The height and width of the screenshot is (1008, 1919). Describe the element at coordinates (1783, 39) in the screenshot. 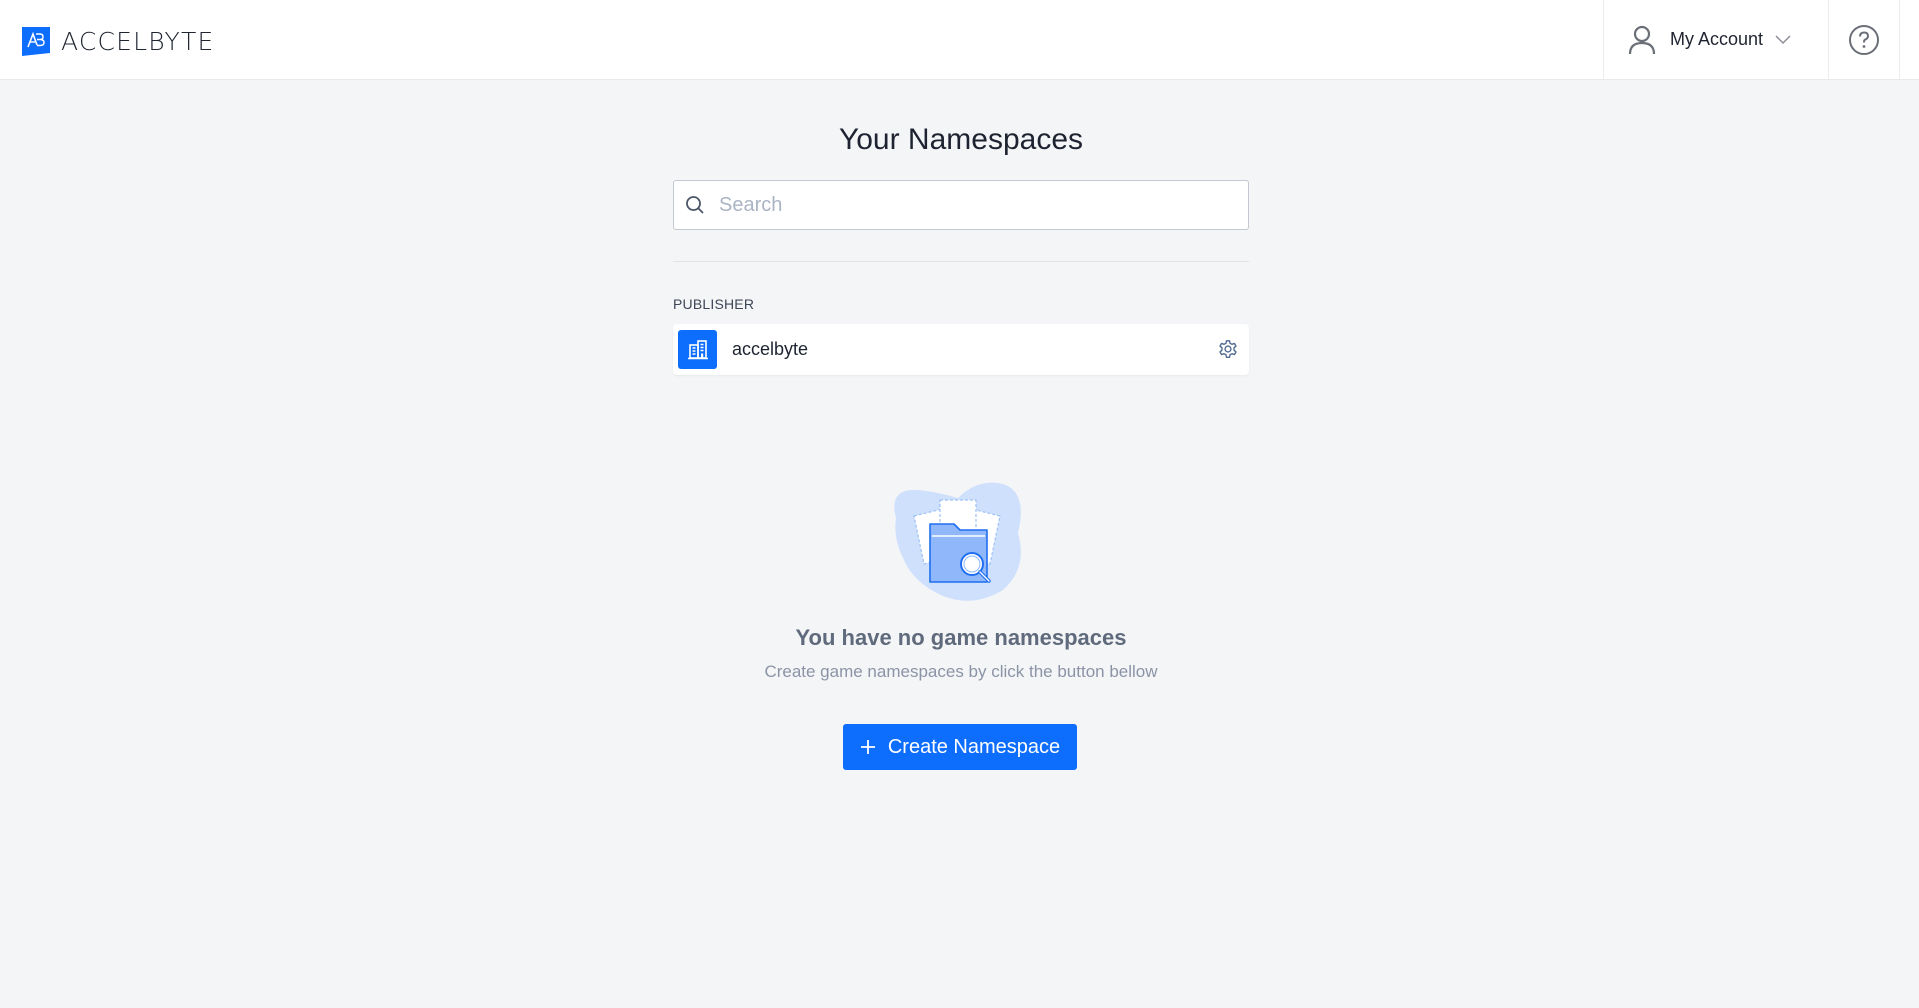

I see `chevron-down-icon` at that location.